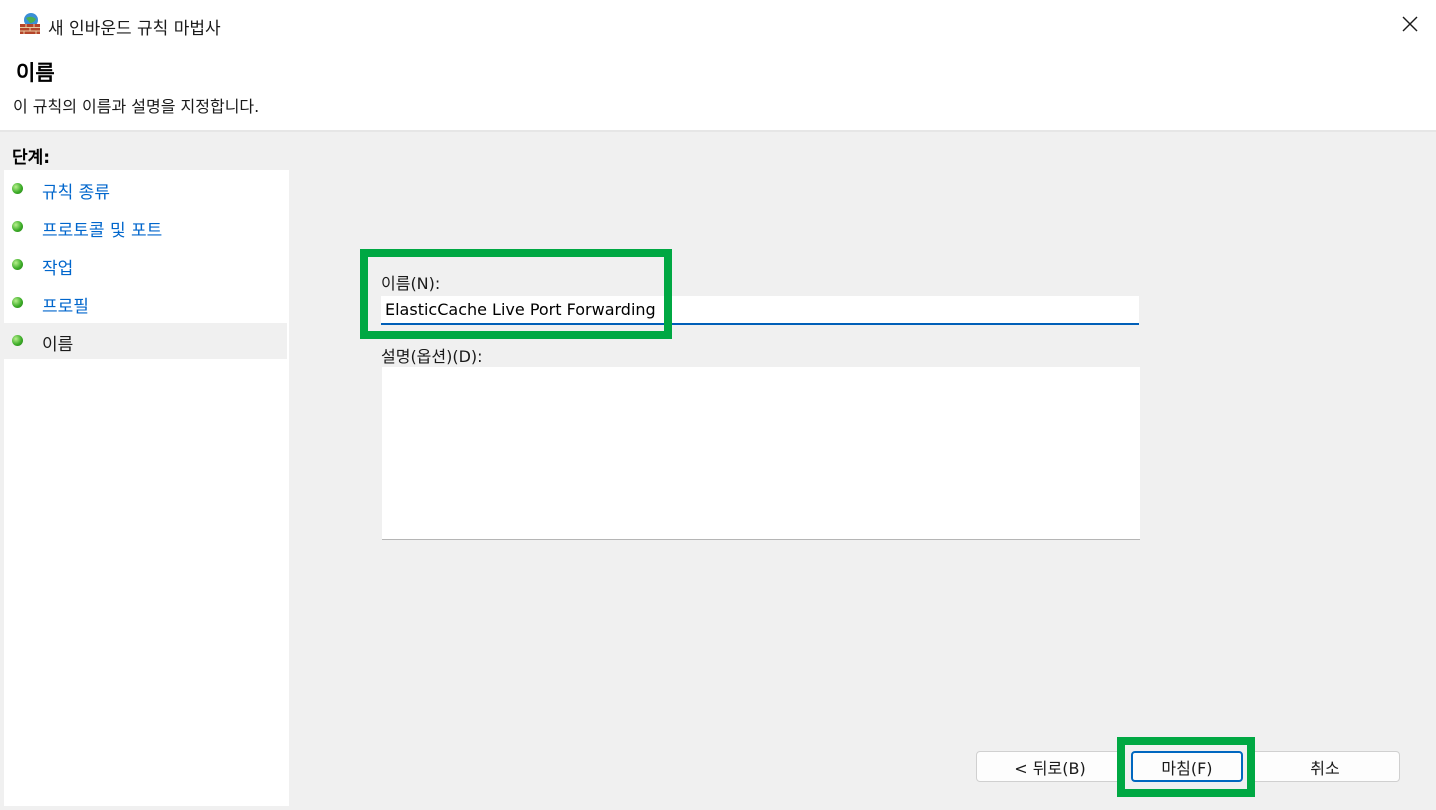 This screenshot has width=1436, height=810. Describe the element at coordinates (145, 189) in the screenshot. I see `step-rule-type: 규칙 종류` at that location.